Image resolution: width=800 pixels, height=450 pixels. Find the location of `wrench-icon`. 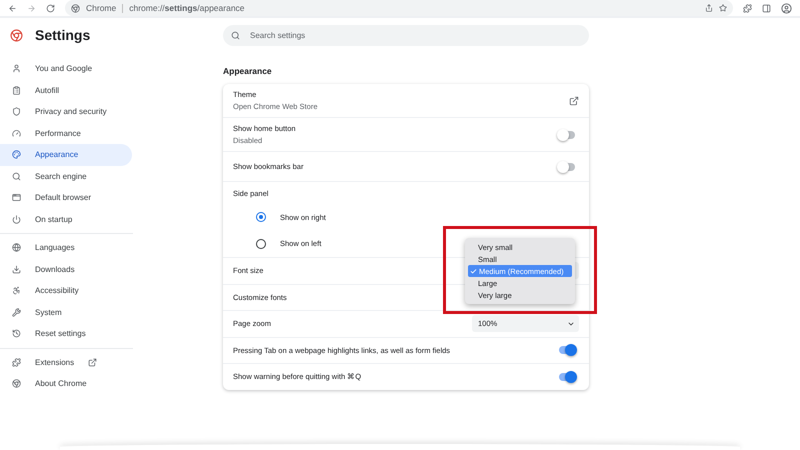

wrench-icon is located at coordinates (16, 312).